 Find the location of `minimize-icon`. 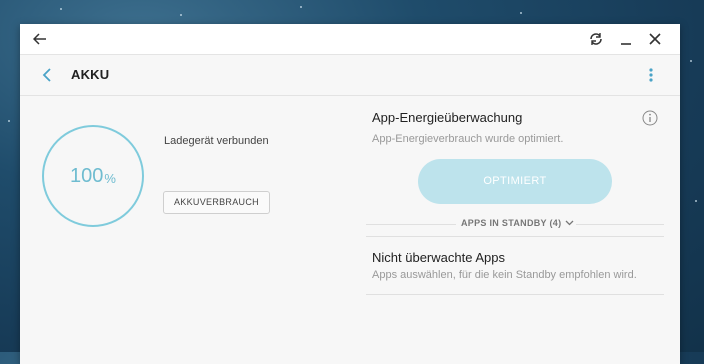

minimize-icon is located at coordinates (626, 39).